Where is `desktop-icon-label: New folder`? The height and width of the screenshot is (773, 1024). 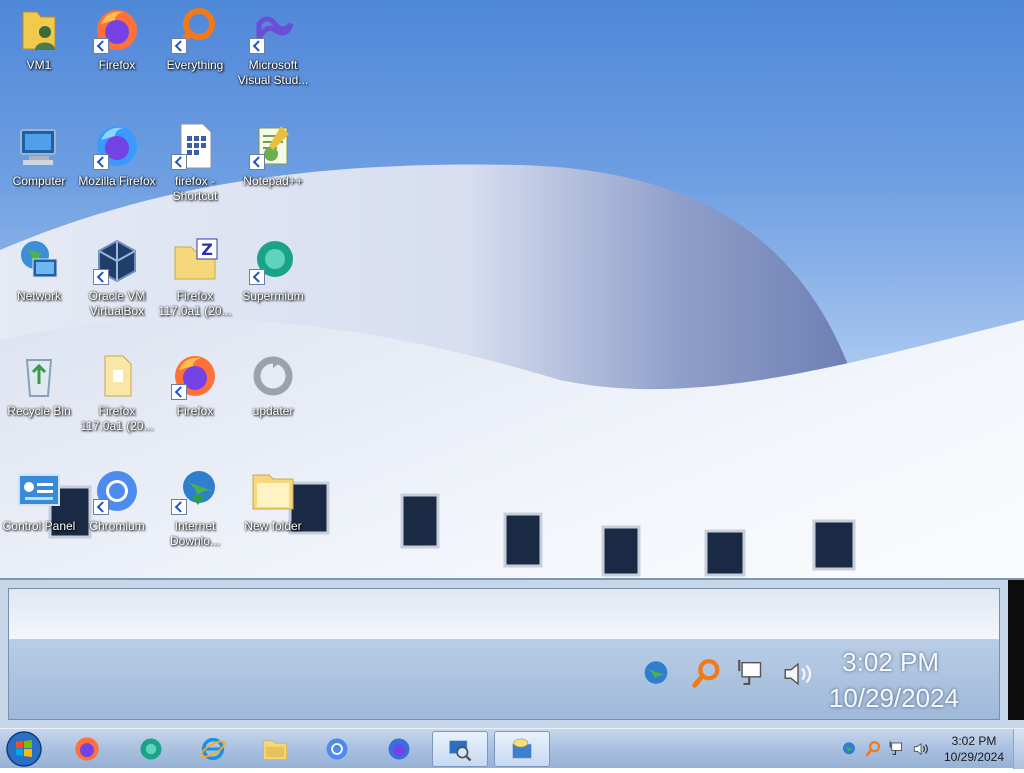 desktop-icon-label: New folder is located at coordinates (273, 526).